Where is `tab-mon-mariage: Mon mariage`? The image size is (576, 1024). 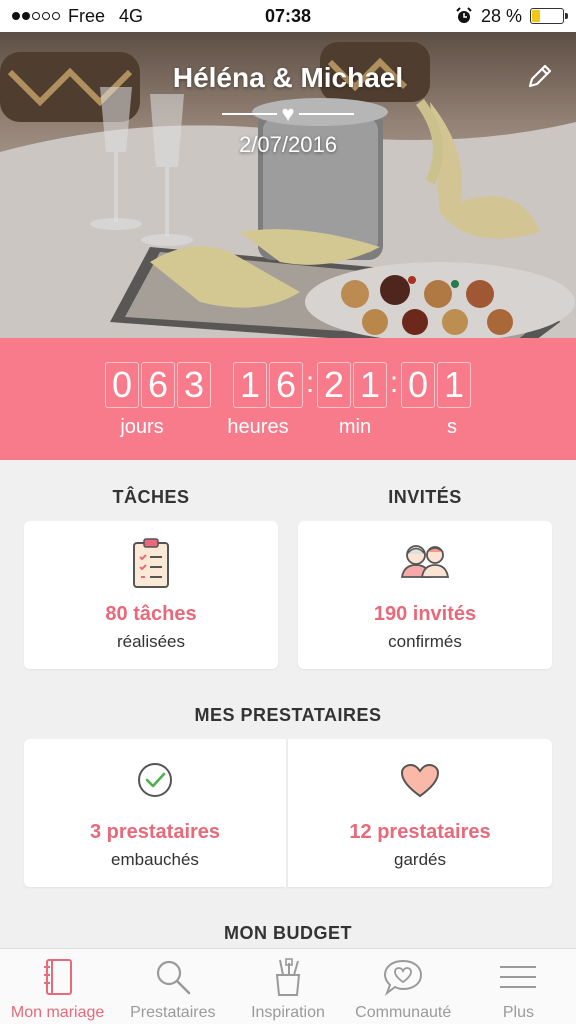 tab-mon-mariage: Mon mariage is located at coordinates (57, 986).